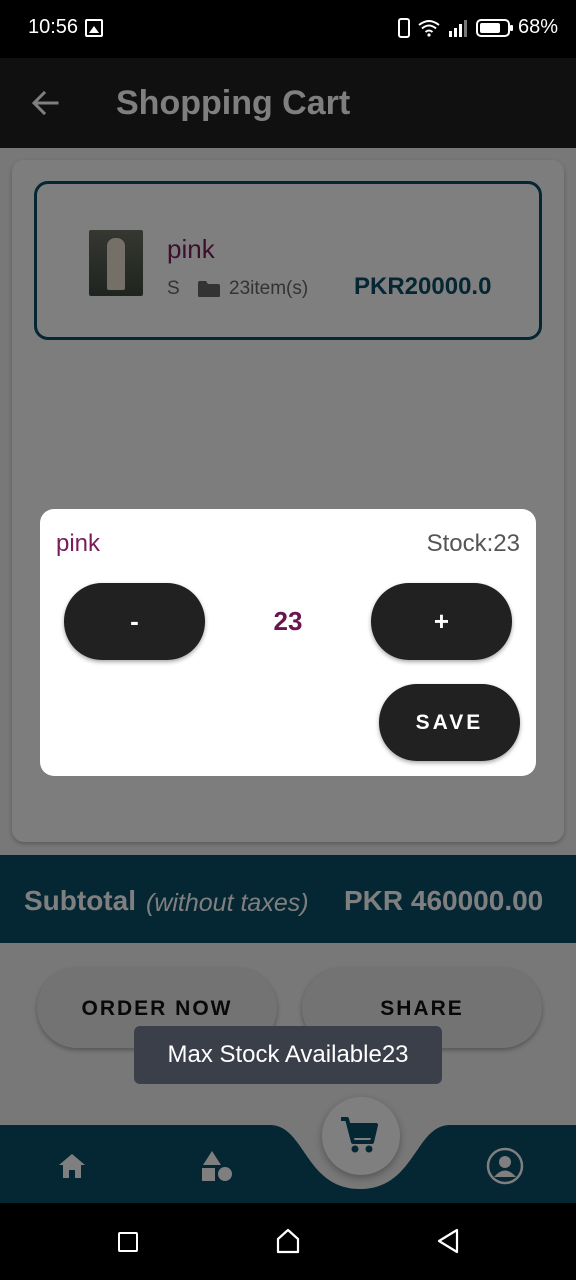  What do you see at coordinates (473, 543) in the screenshot?
I see `dialog-stock: Stock:23` at bounding box center [473, 543].